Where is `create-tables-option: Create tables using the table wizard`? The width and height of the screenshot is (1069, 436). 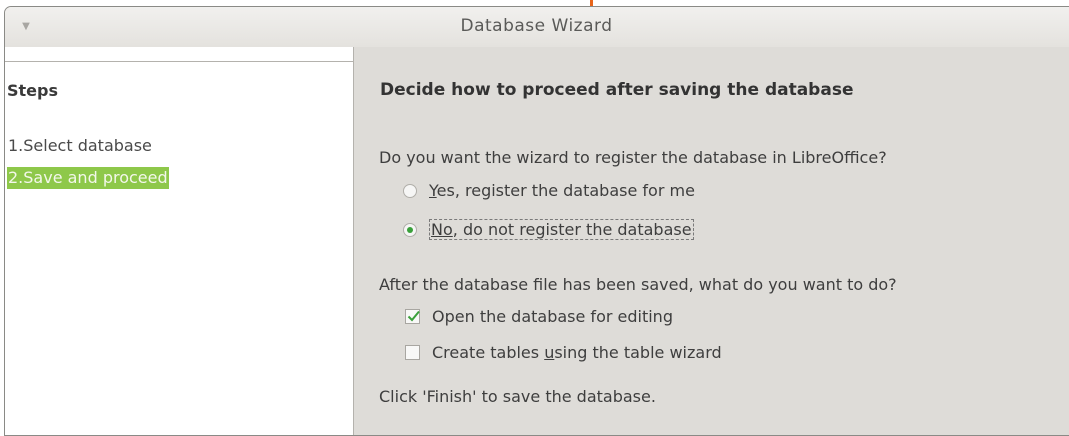 create-tables-option: Create tables using the table wizard is located at coordinates (563, 352).